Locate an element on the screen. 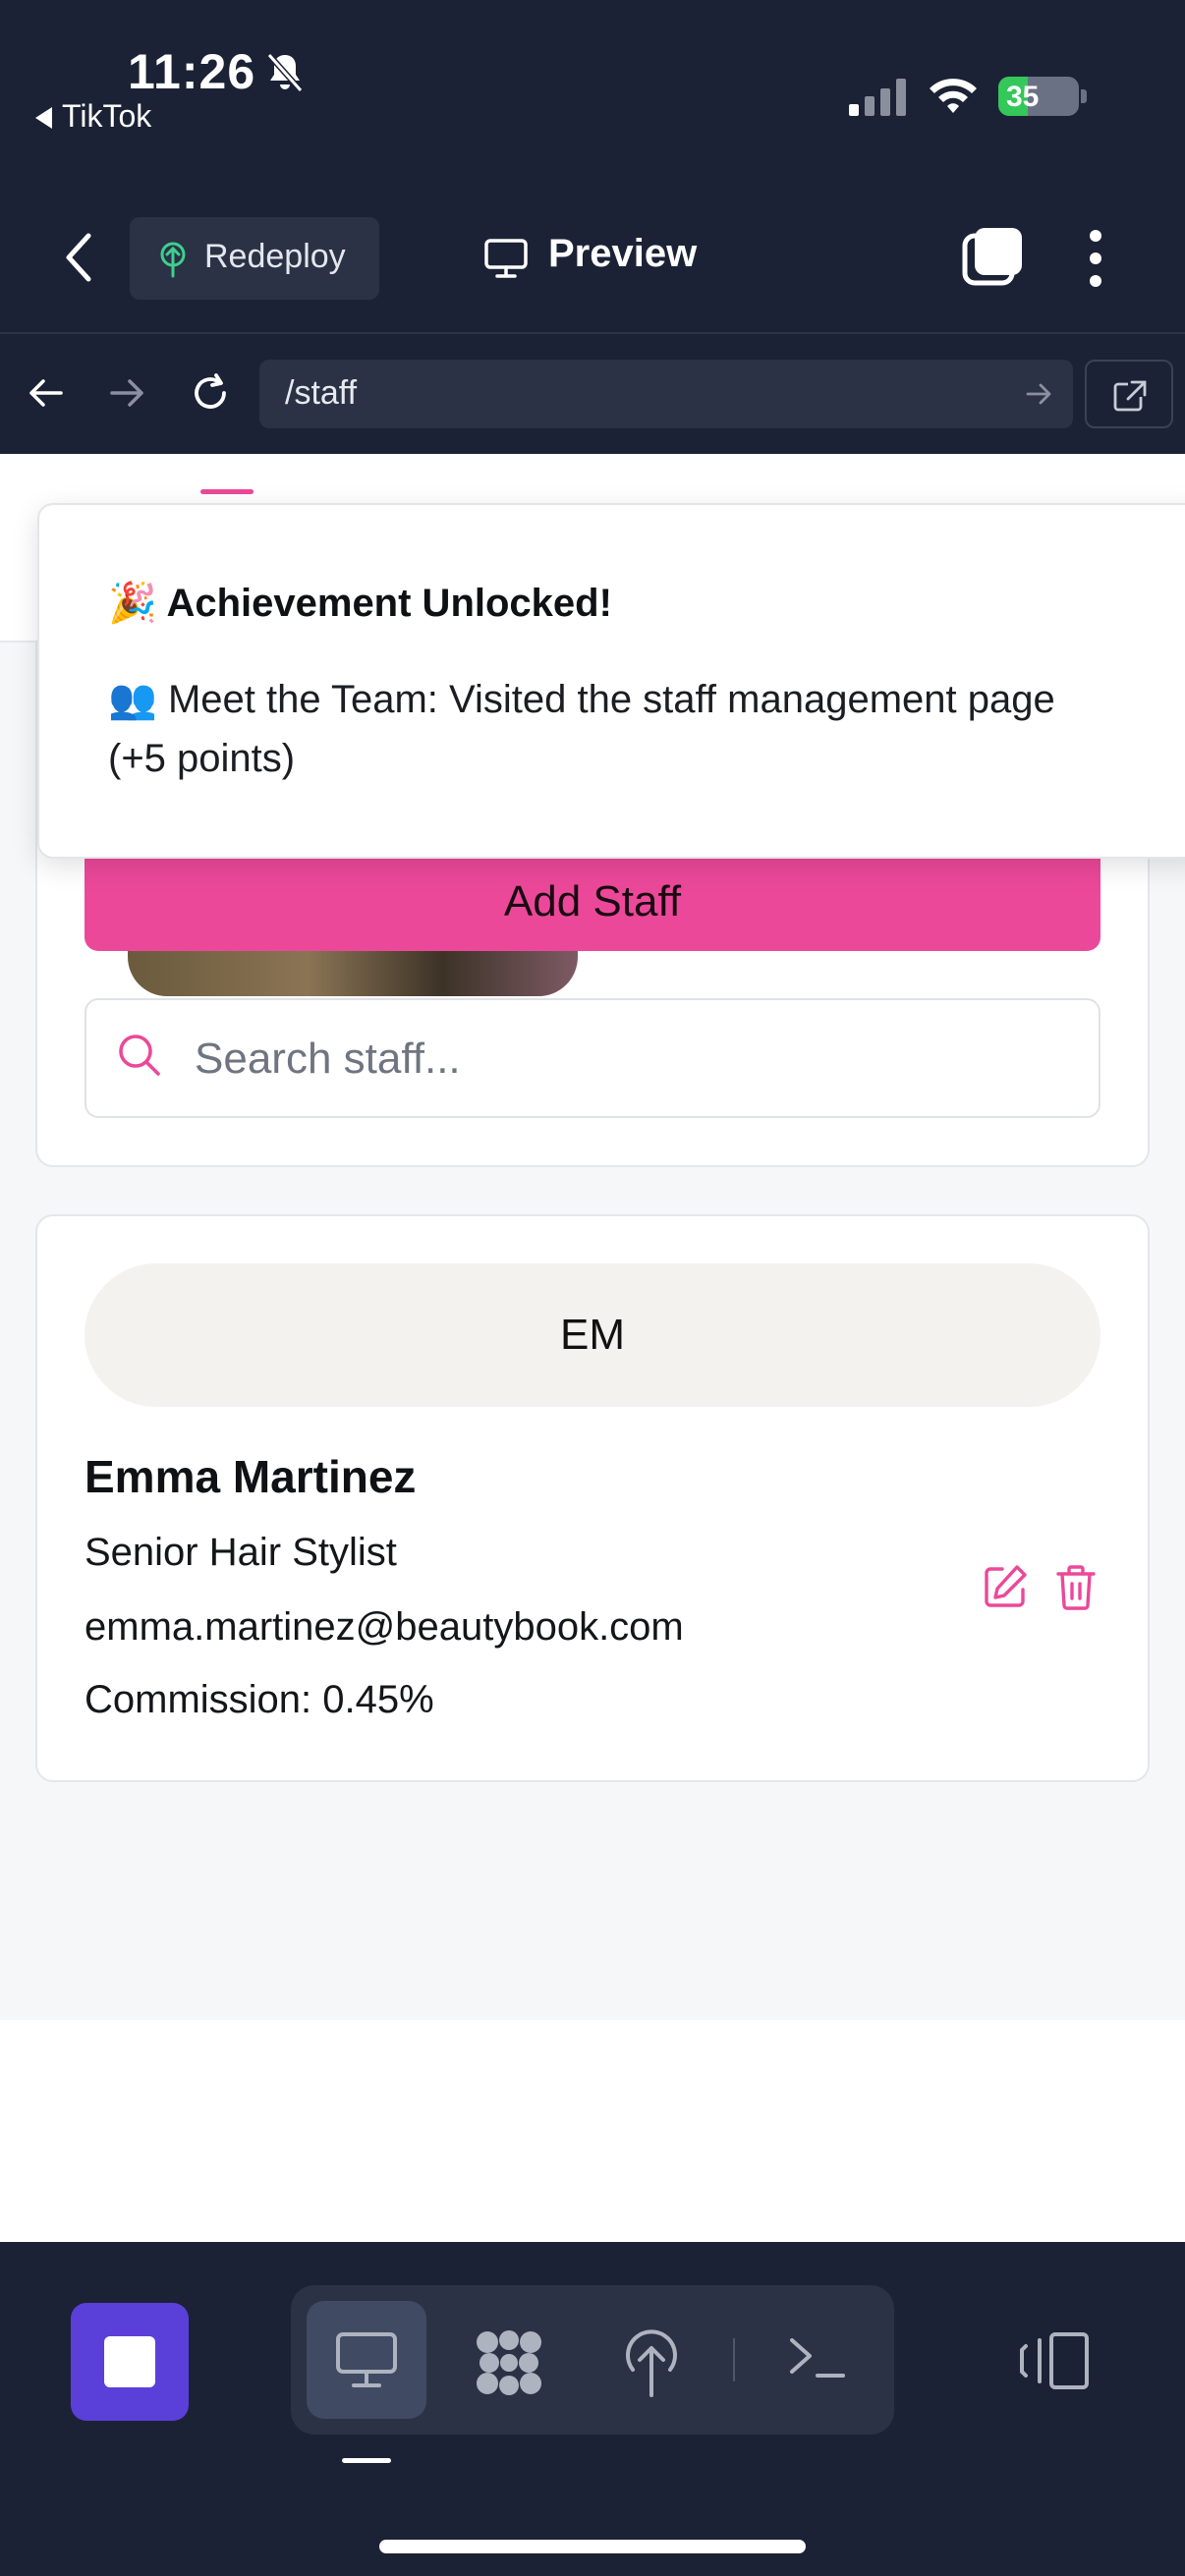  tabs-icon is located at coordinates (993, 256).